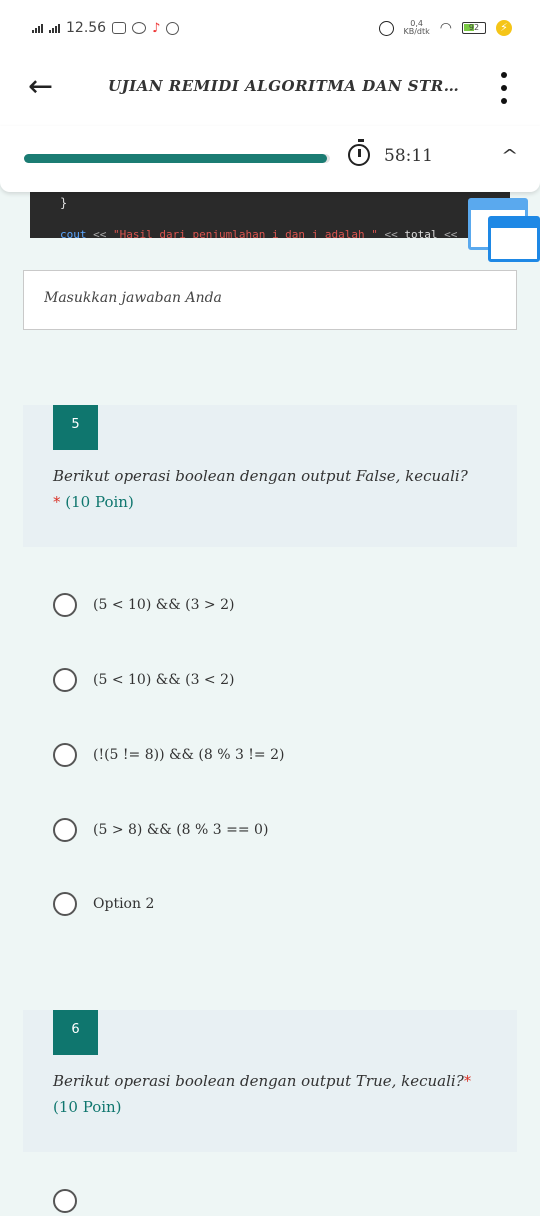 Image resolution: width=540 pixels, height=1216 pixels. What do you see at coordinates (37, 28) in the screenshot?
I see `signal-icon` at bounding box center [37, 28].